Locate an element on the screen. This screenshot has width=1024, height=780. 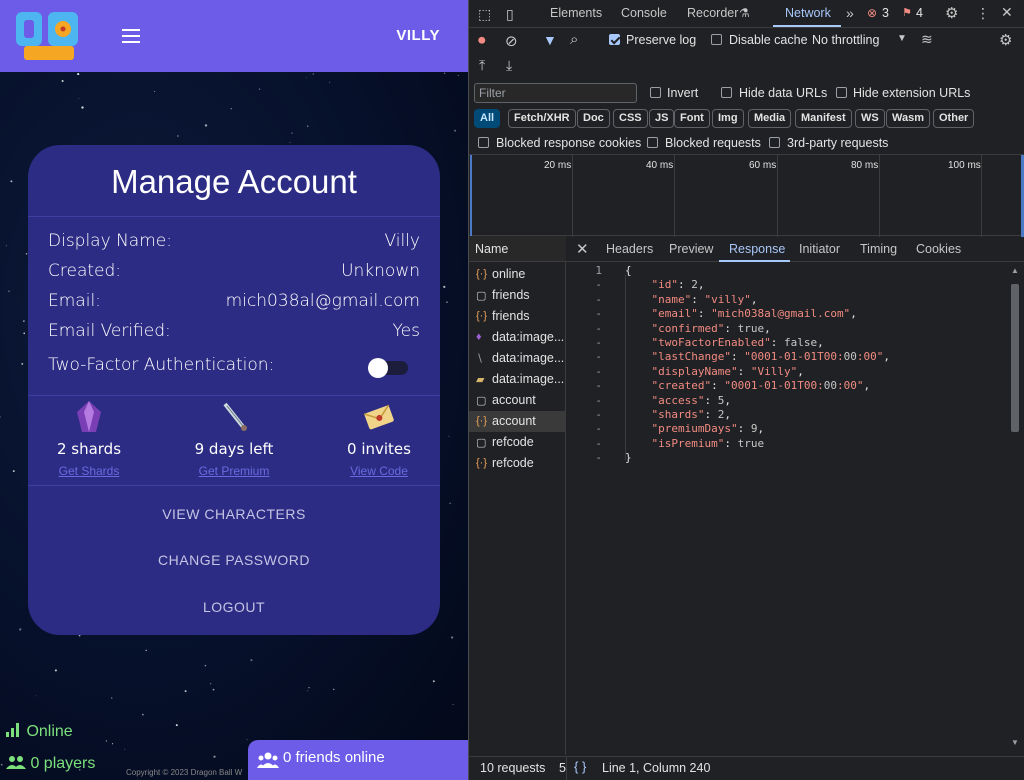
scroll-up-arrow-icon: ▲ is located at coordinates (1015, 270).